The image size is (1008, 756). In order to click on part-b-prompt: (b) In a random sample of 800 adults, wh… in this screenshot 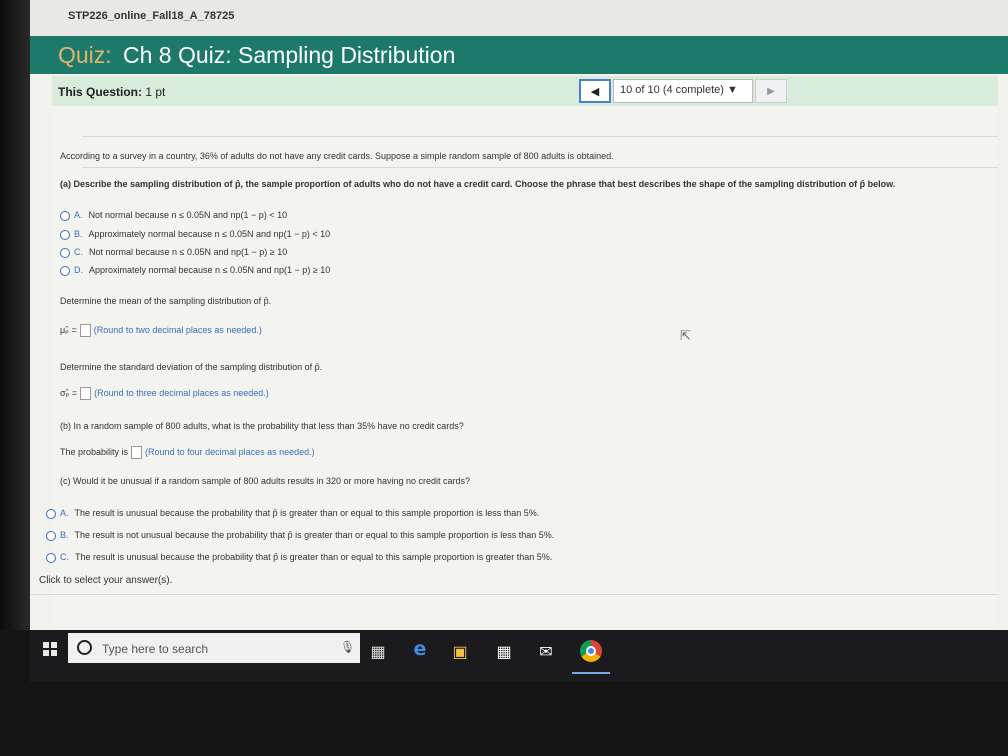, I will do `click(262, 426)`.